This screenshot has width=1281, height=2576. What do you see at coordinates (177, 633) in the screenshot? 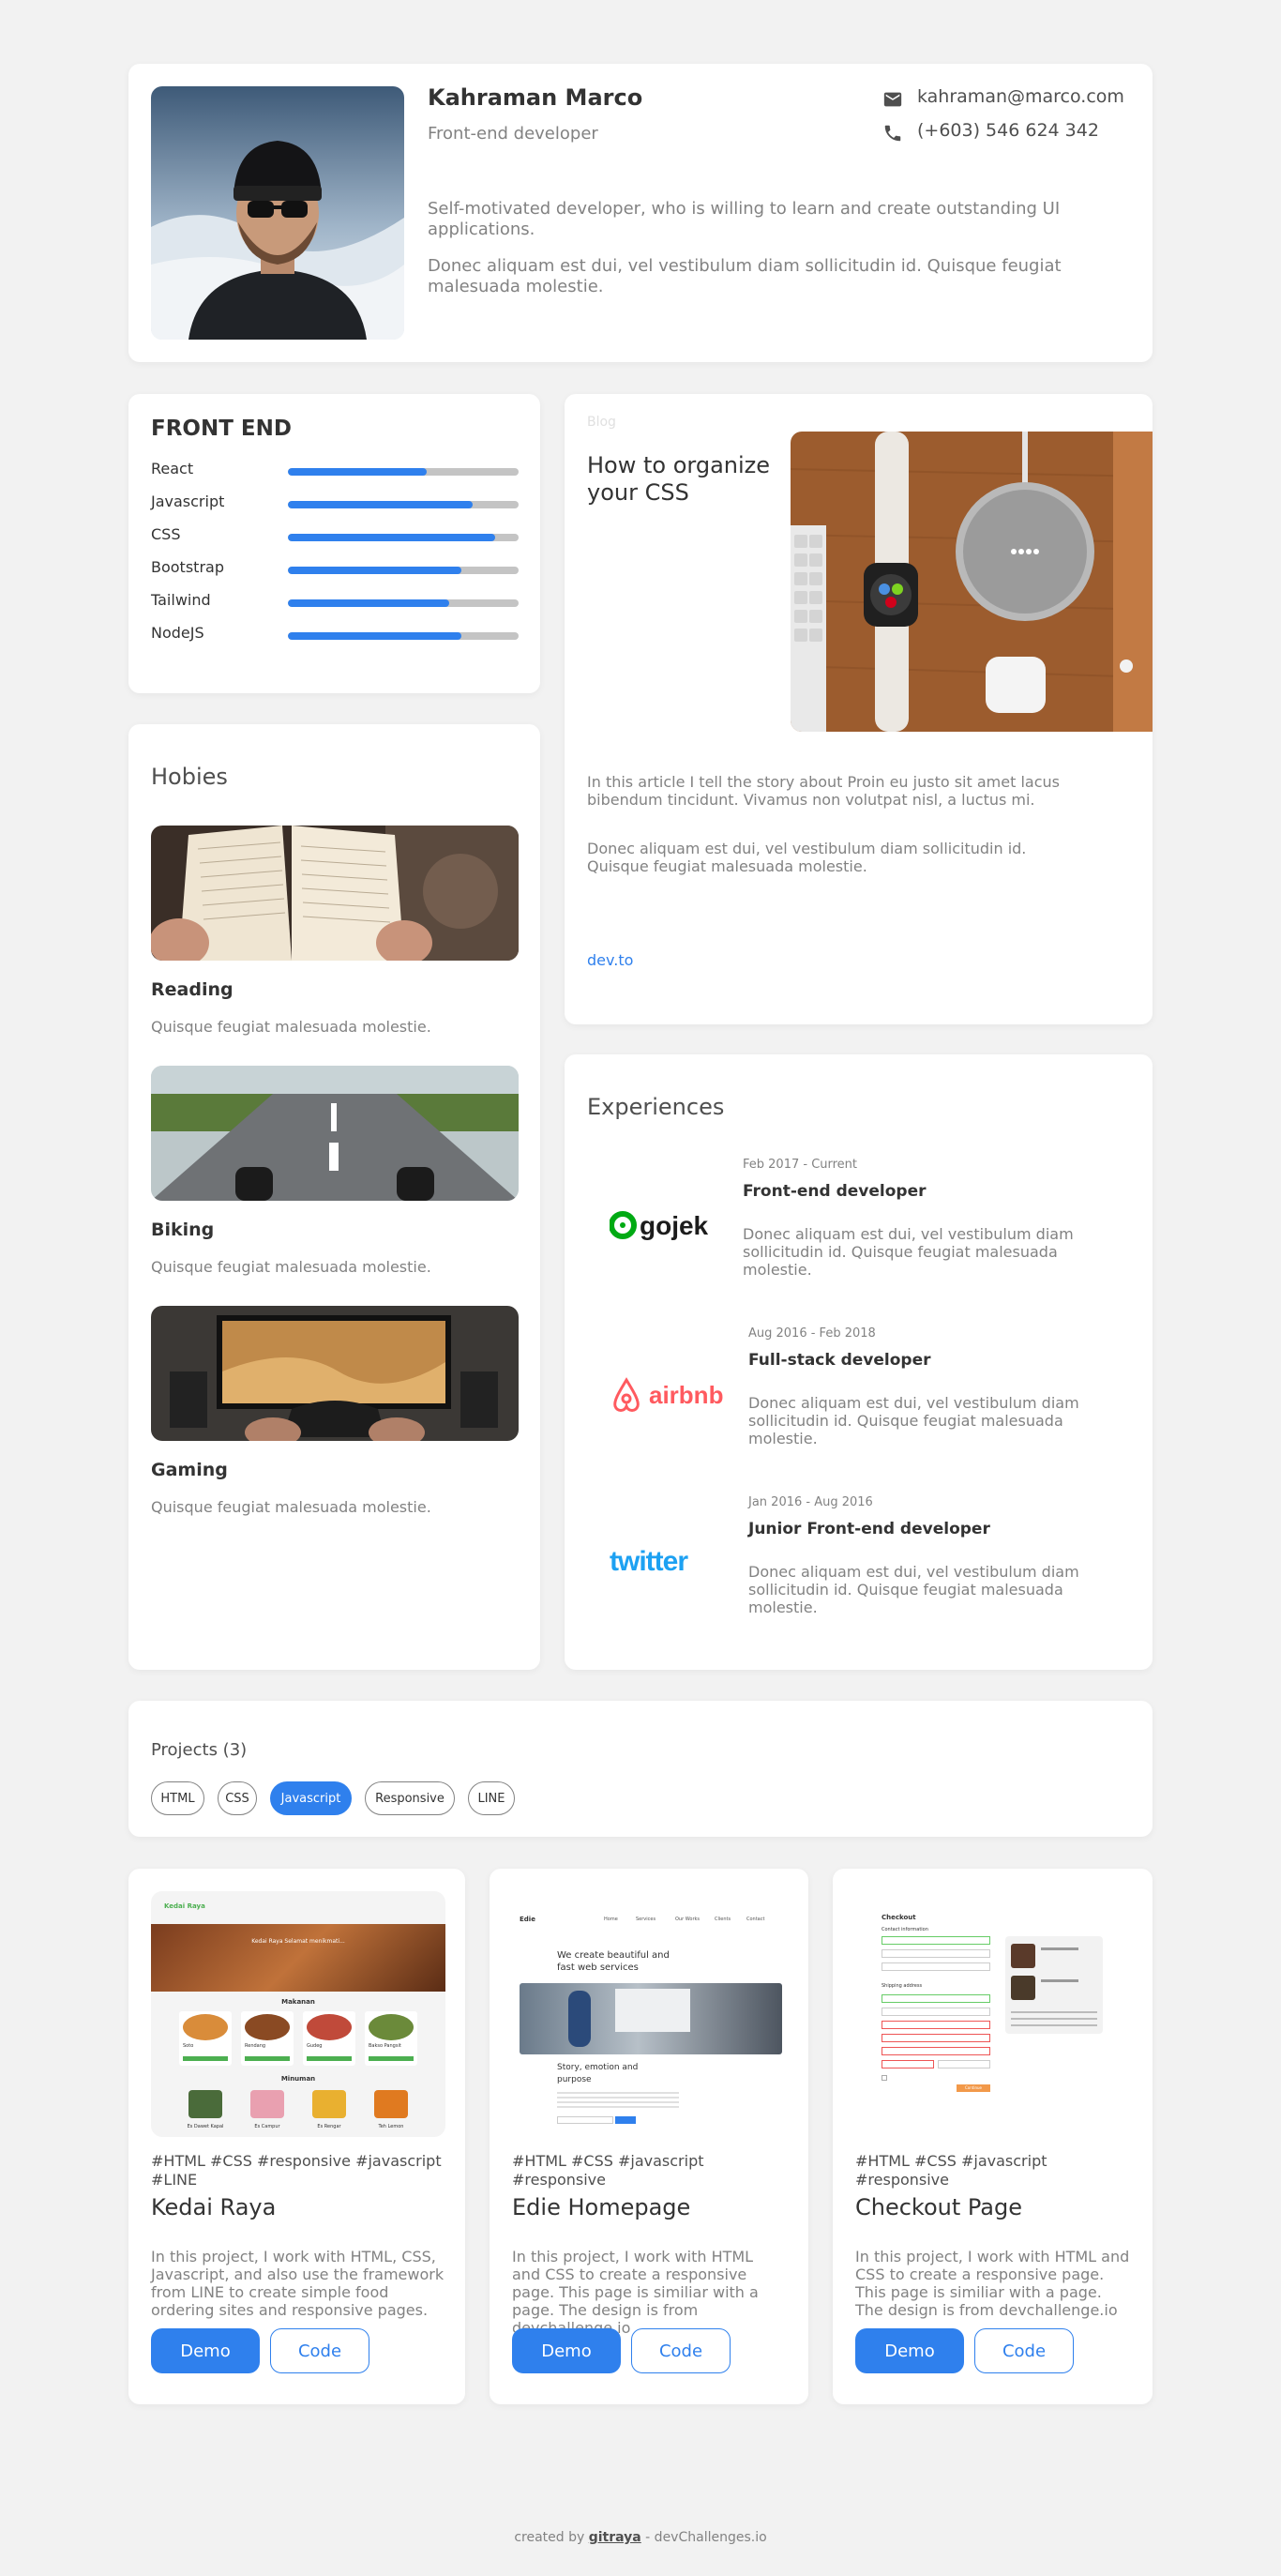
I see `skill-label: NodeJS` at bounding box center [177, 633].